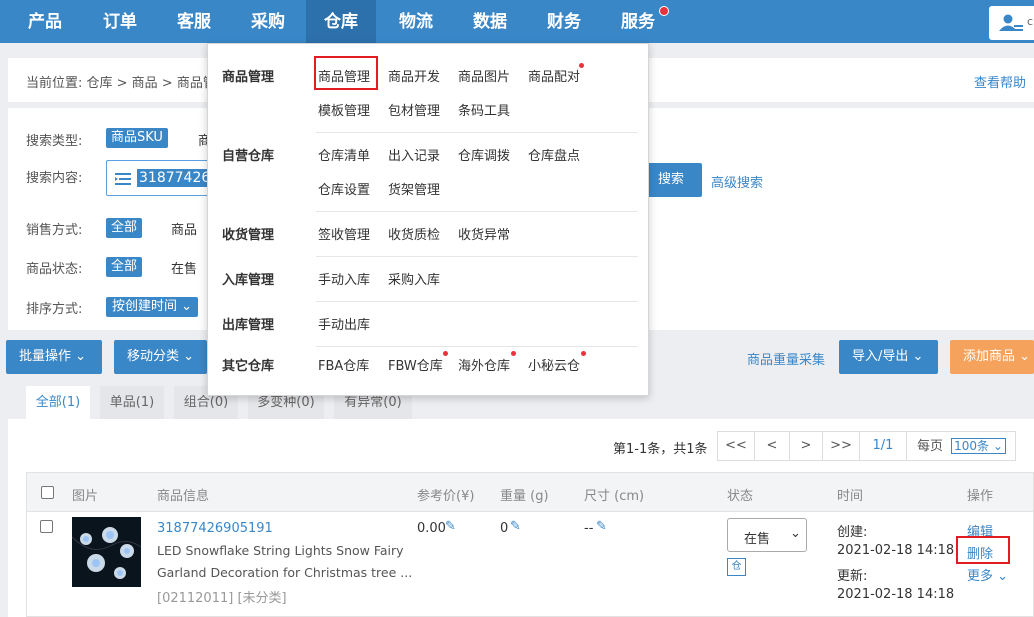 Image resolution: width=1034 pixels, height=617 pixels. I want to click on edit-size-icon: ✎, so click(601, 526).